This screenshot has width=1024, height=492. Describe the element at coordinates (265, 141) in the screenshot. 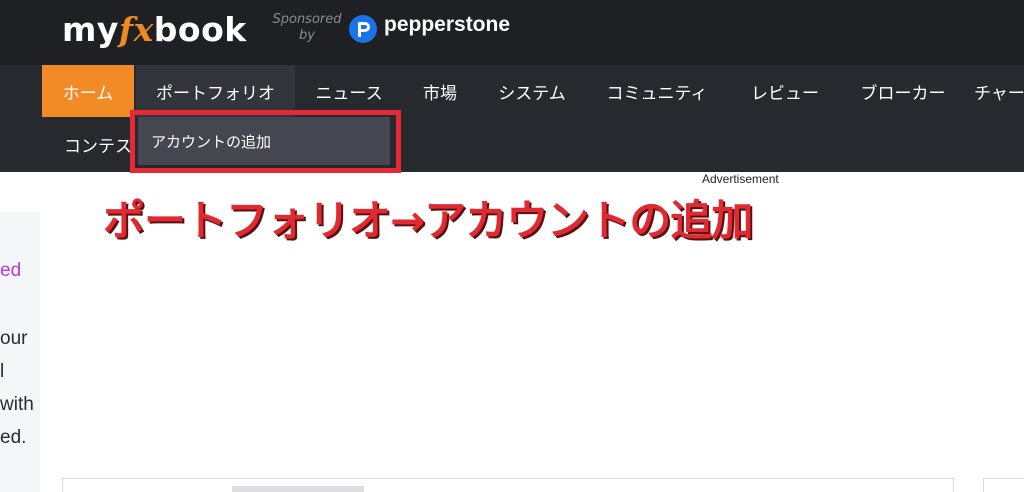

I see `highlight-box` at that location.